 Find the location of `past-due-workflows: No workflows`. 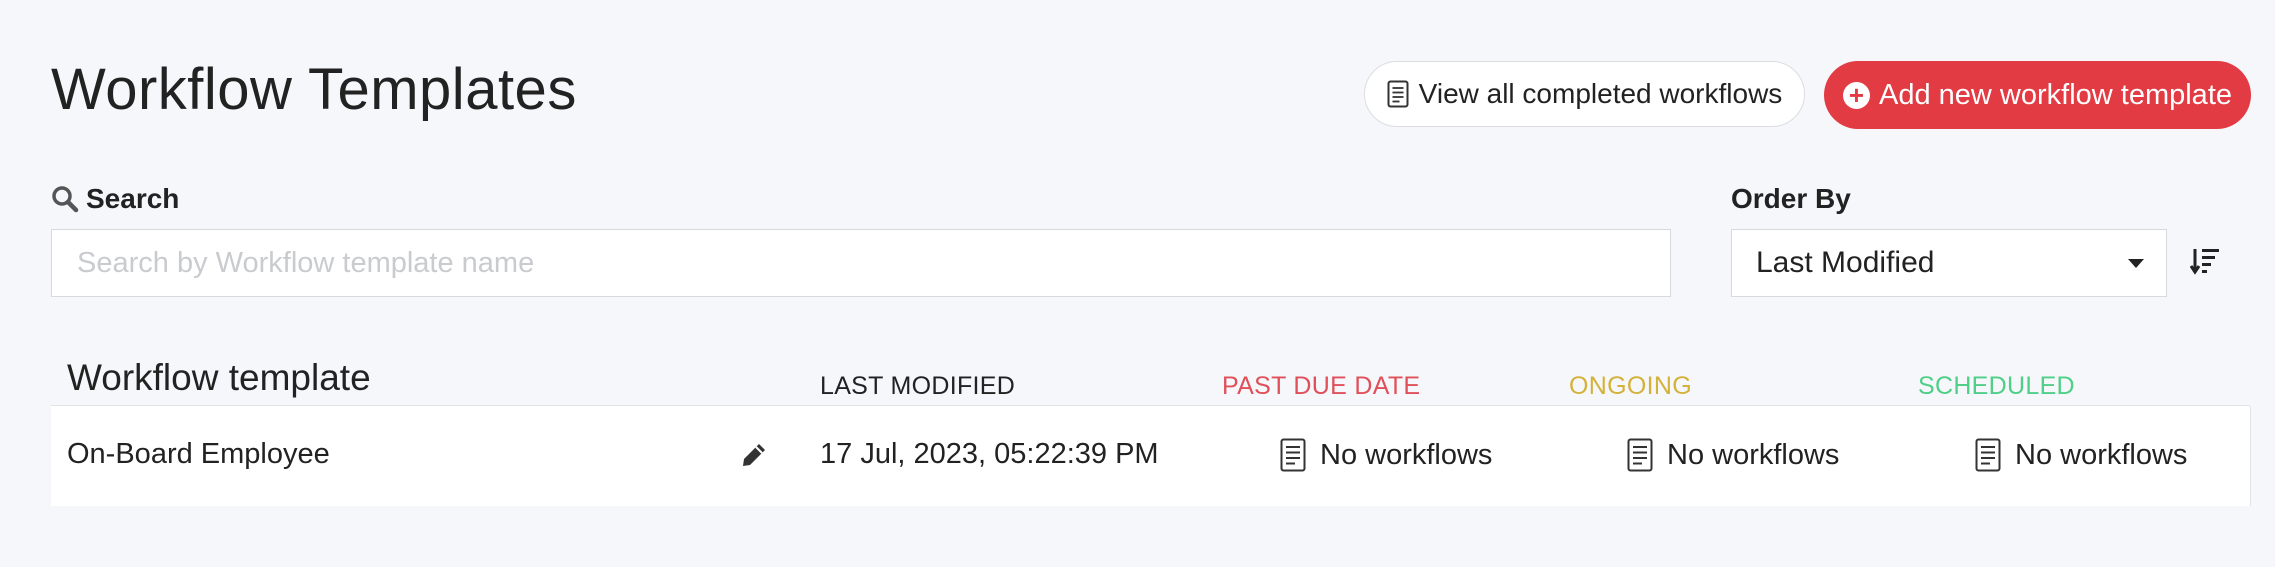

past-due-workflows: No workflows is located at coordinates (1386, 455).